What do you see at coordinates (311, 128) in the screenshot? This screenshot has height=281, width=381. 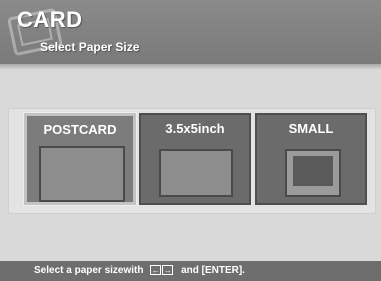 I see `small-label: SMALL` at bounding box center [311, 128].